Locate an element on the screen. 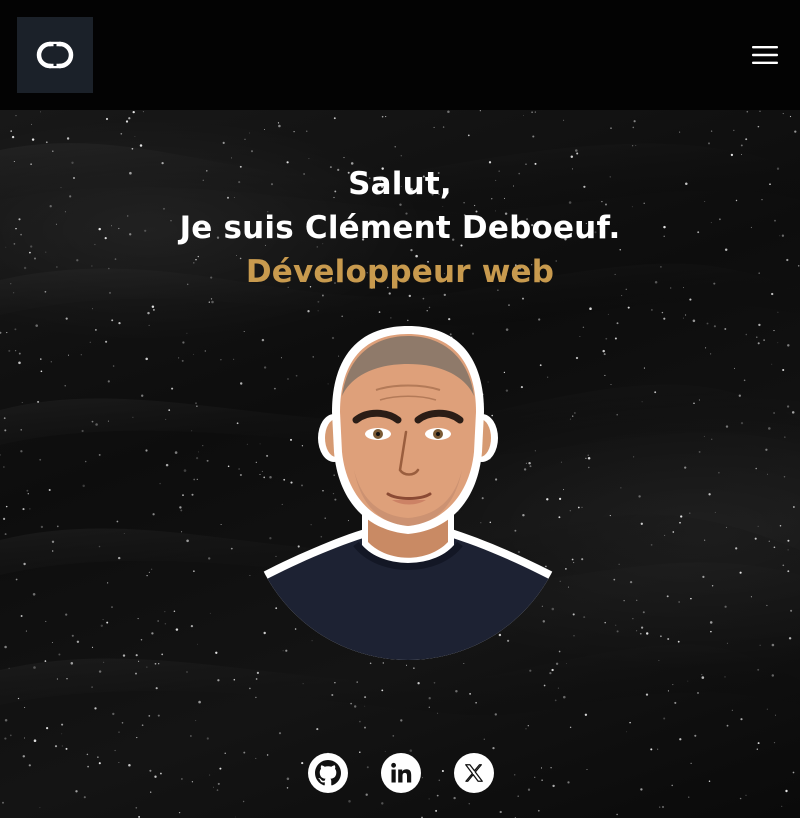  github-link is located at coordinates (328, 773).